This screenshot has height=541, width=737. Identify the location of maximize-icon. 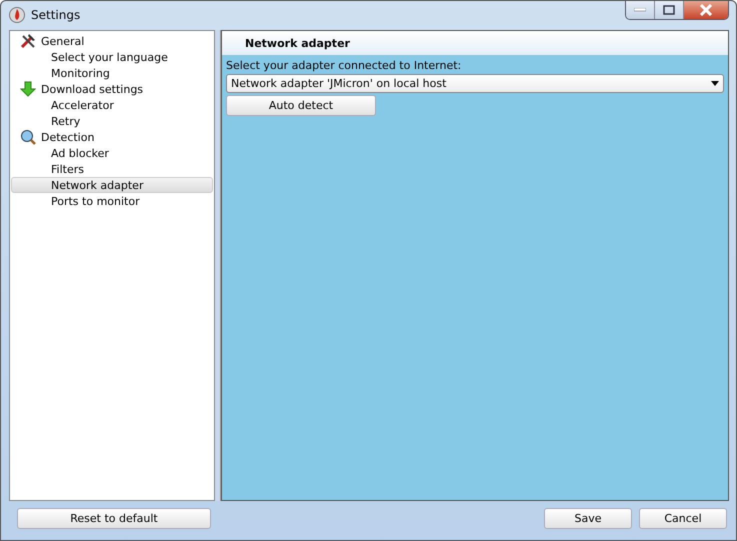
(669, 10).